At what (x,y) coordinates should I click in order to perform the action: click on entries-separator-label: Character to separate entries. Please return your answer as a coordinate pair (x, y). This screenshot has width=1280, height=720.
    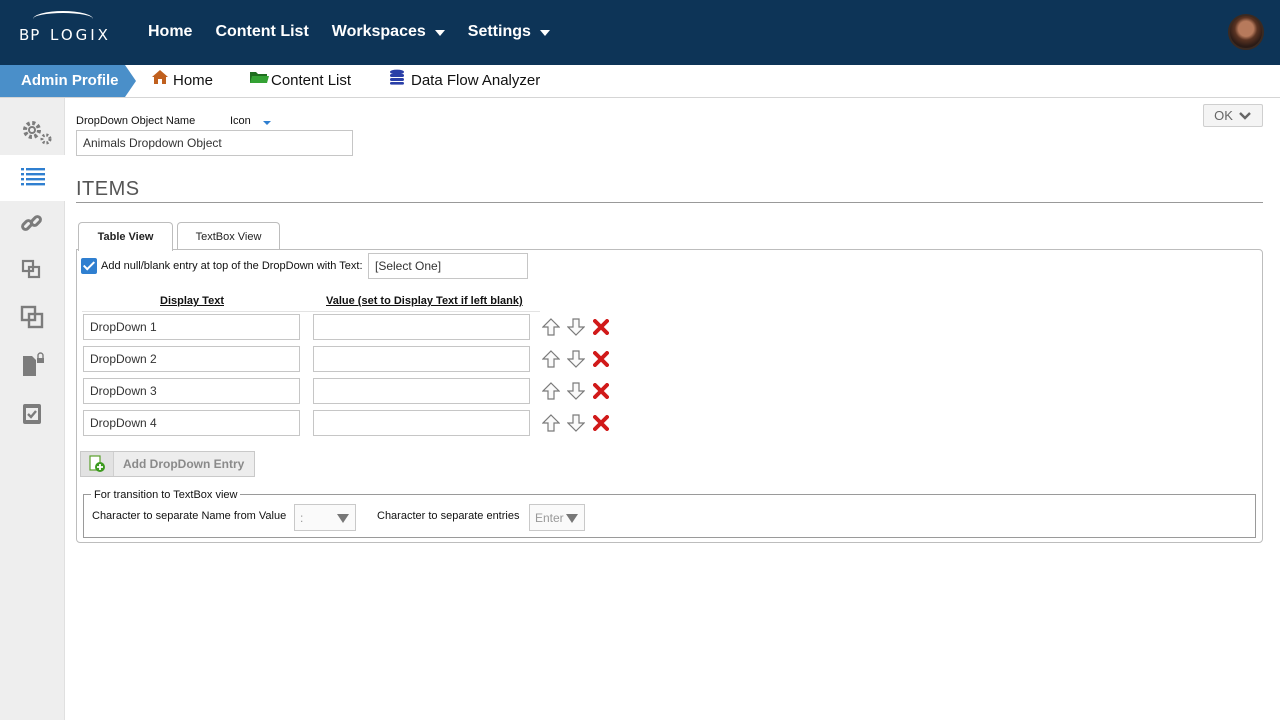
    Looking at the image, I should click on (448, 516).